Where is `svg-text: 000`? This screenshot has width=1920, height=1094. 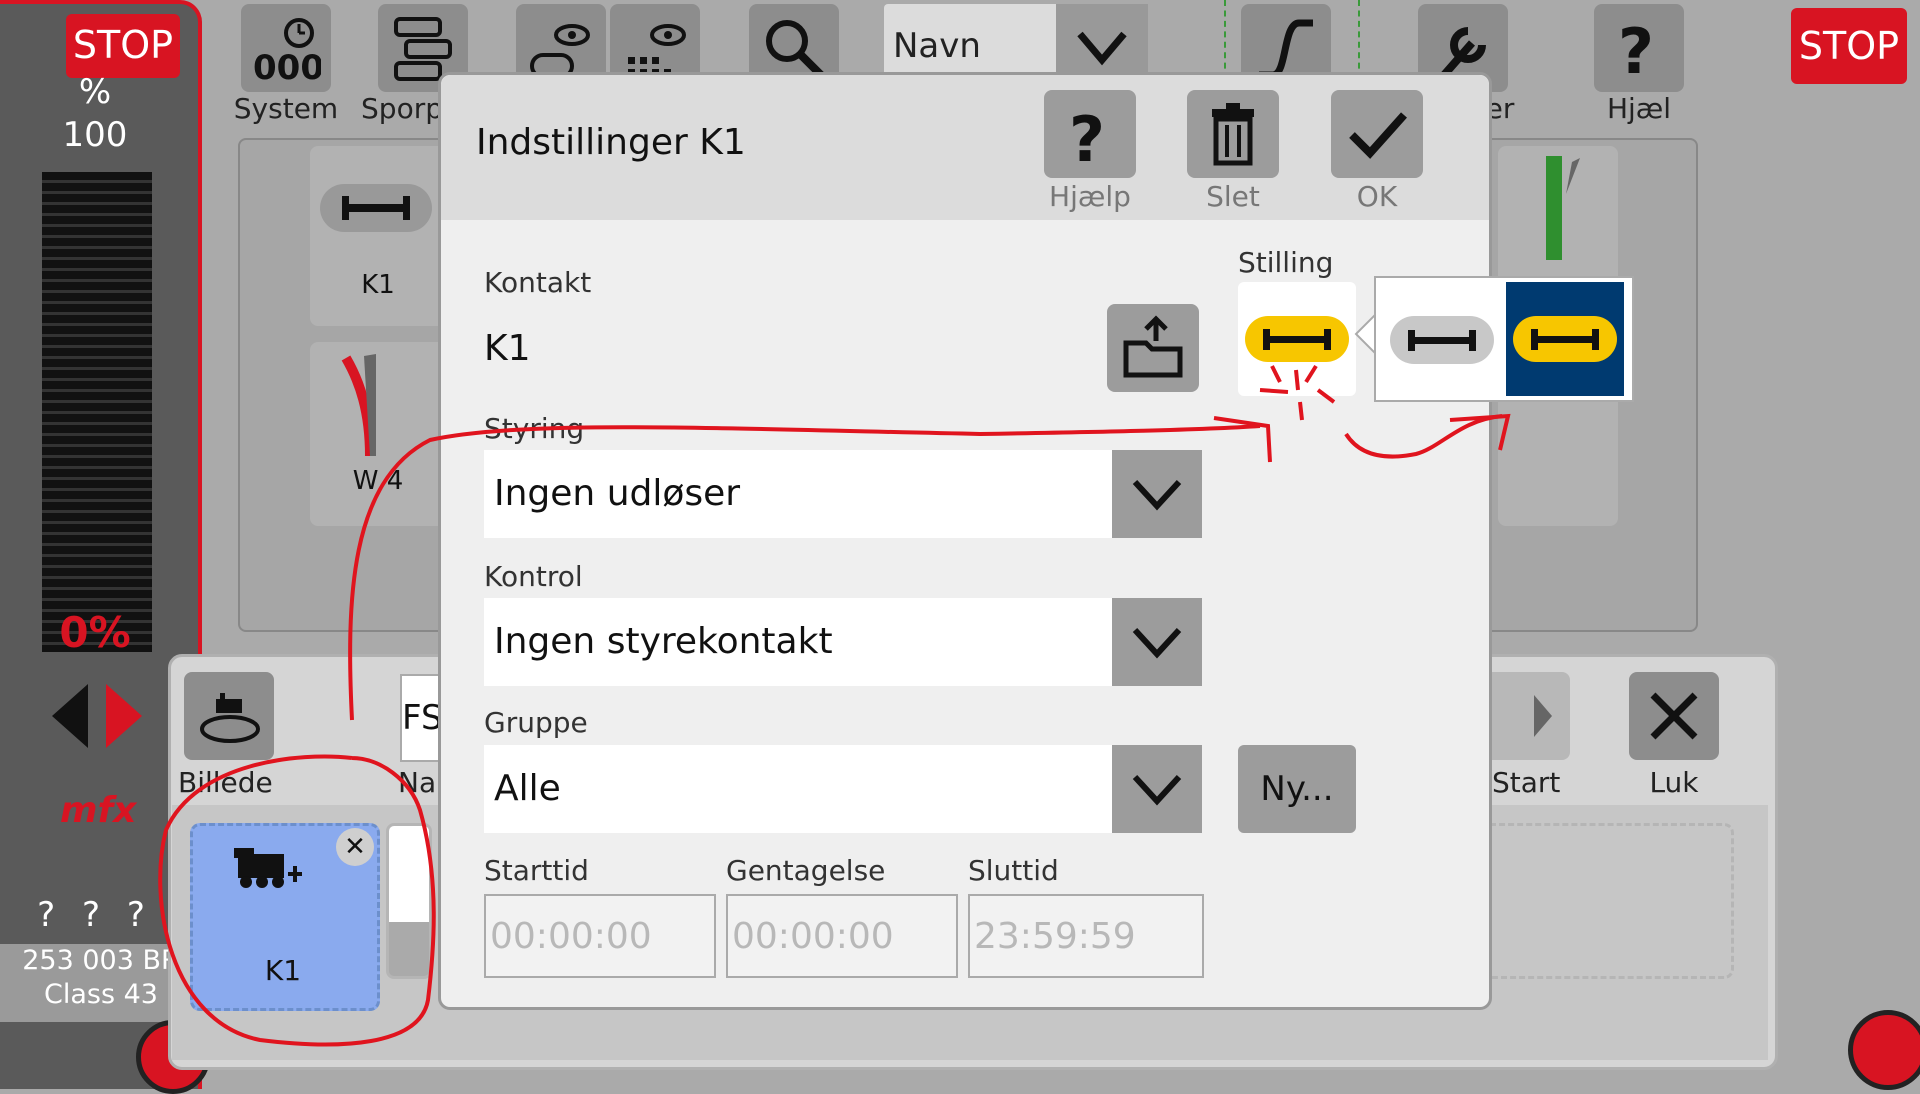 svg-text: 000 is located at coordinates (287, 65).